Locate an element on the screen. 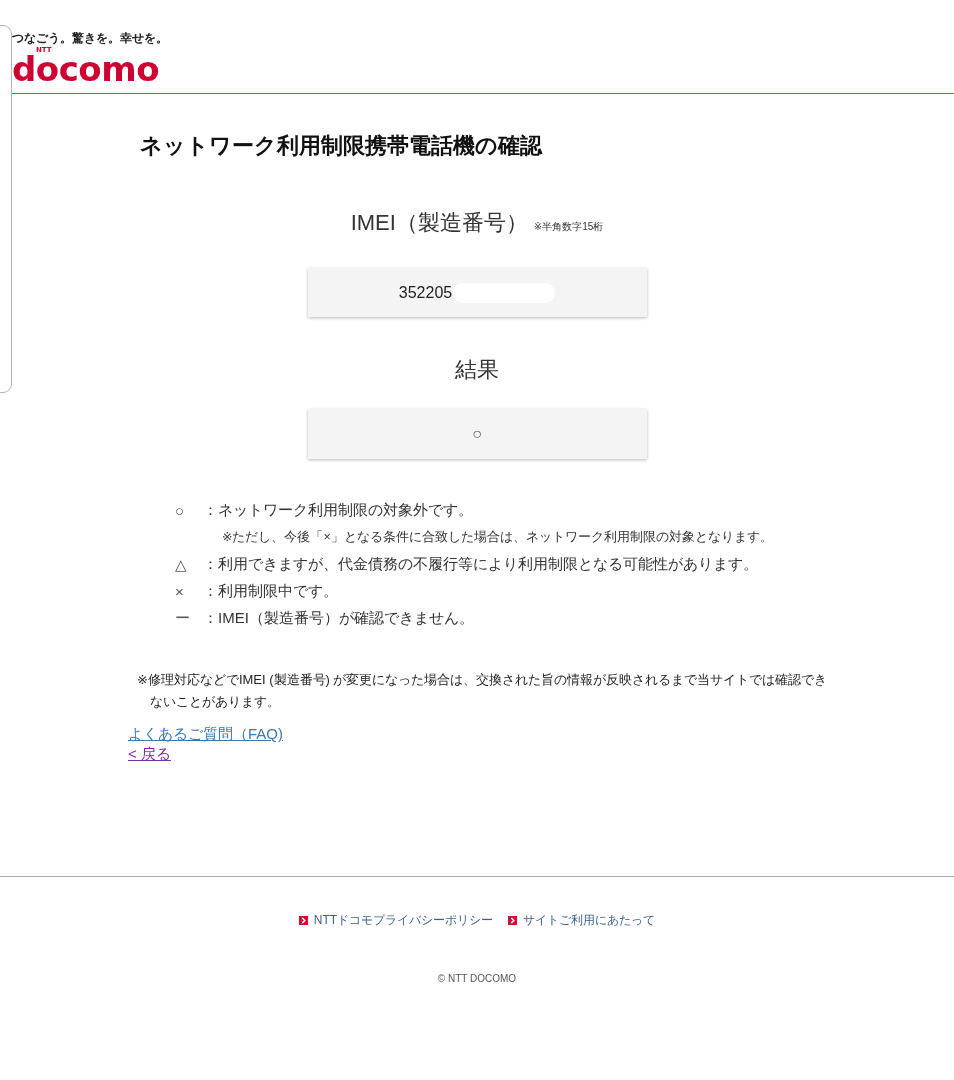 The image size is (954, 1080). field-hint: ※半角数字15桁 is located at coordinates (568, 227).